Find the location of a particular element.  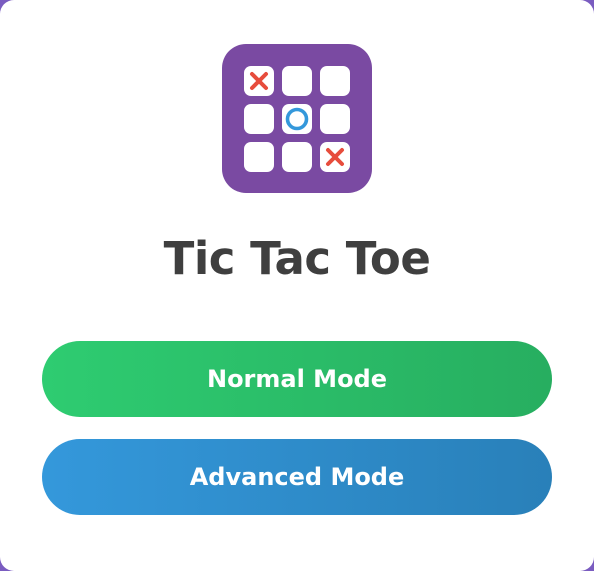

o-mark-icon is located at coordinates (297, 119).